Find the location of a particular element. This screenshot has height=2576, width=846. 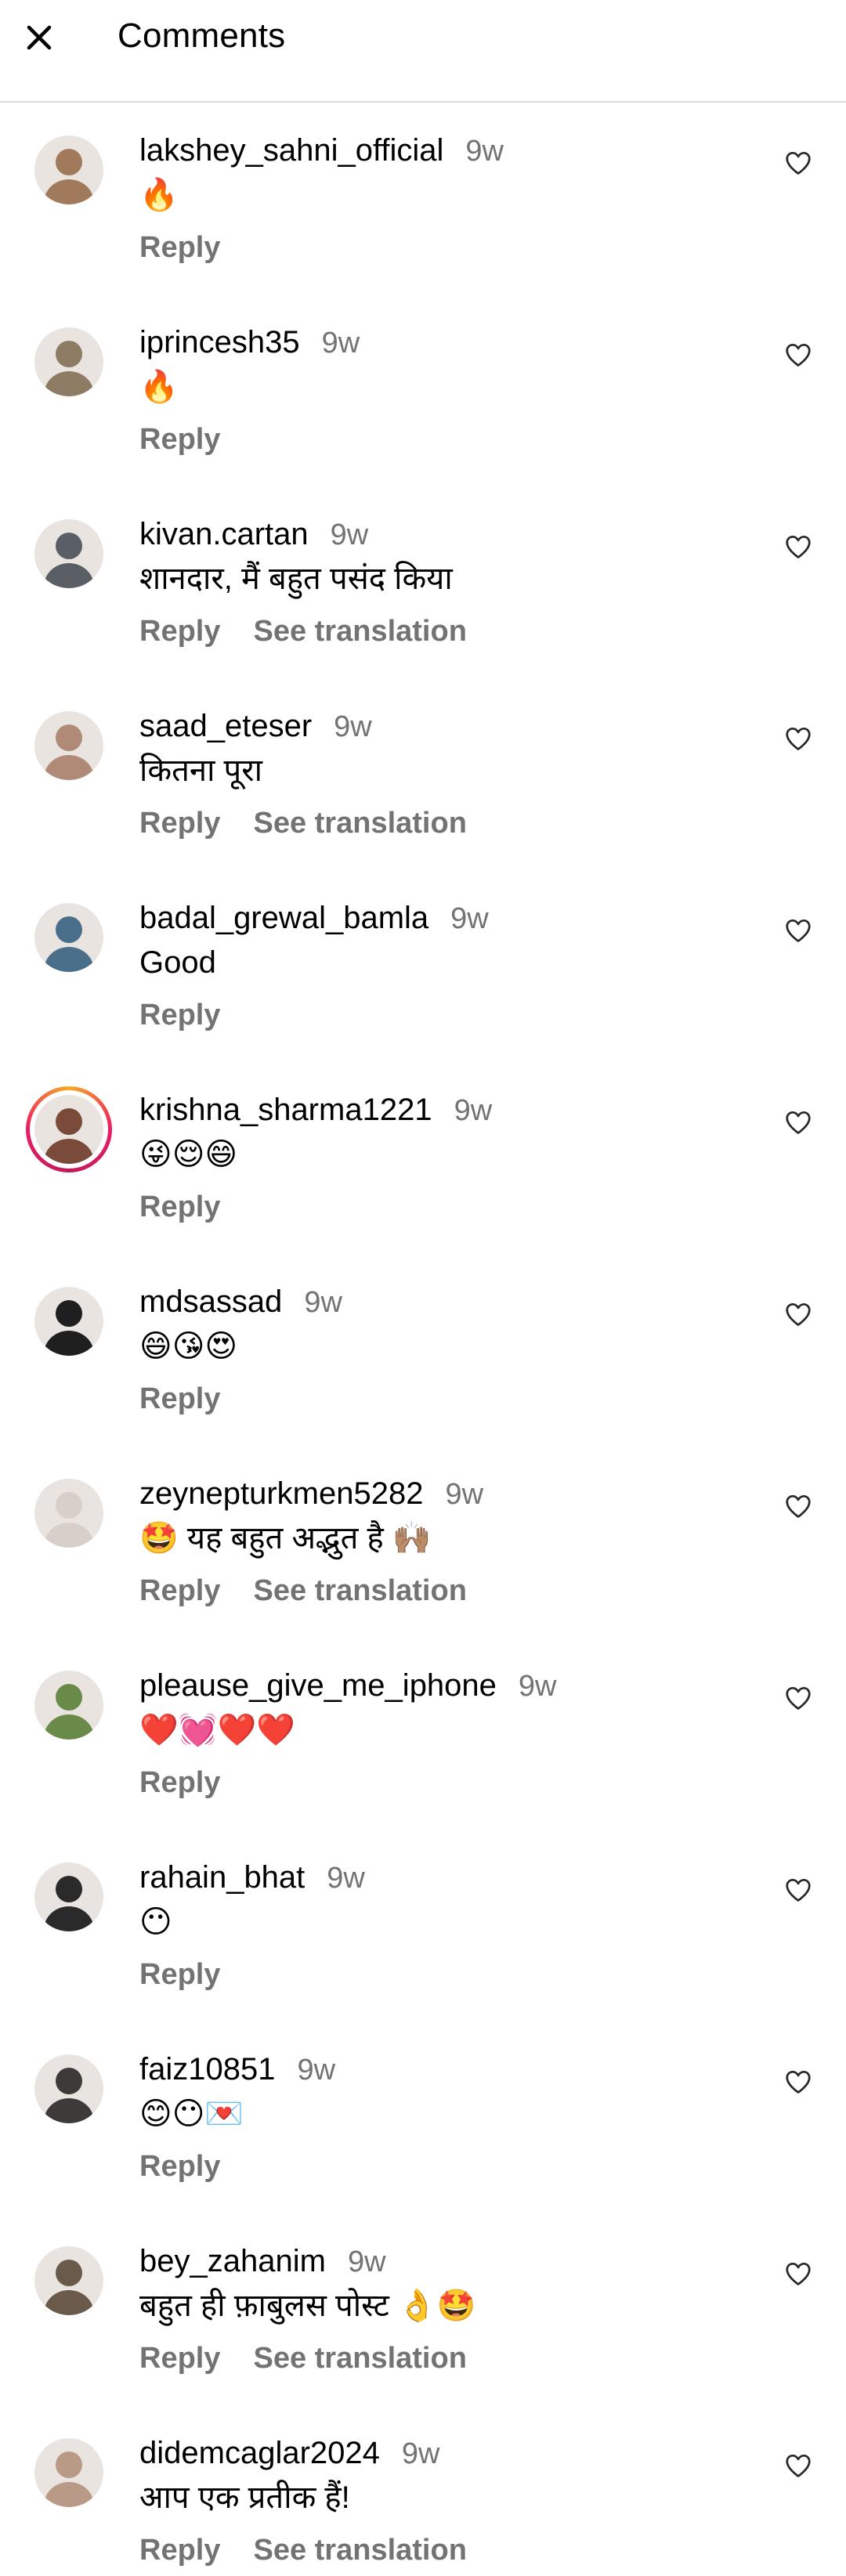

story-ring is located at coordinates (69, 1129).